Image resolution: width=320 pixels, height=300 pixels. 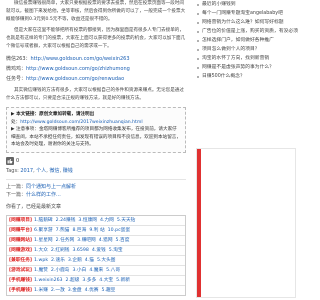 I want to click on sidebar-item: 网赚是不是虚张声势的事为什么？, so click(x=248, y=67).